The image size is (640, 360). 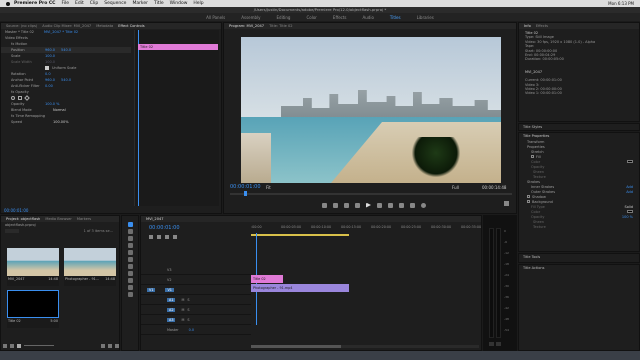 What do you see at coordinates (629, 187) in the screenshot?
I see `add-inner-stroke-link: Add` at bounding box center [629, 187].